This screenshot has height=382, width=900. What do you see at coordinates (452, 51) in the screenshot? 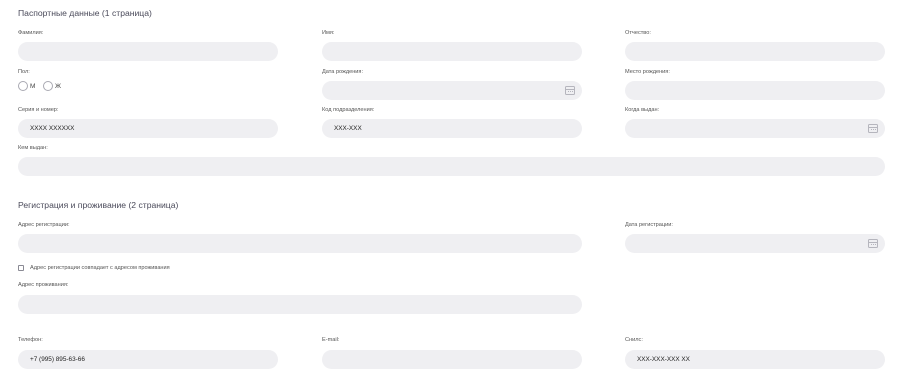
I see `name-input` at bounding box center [452, 51].